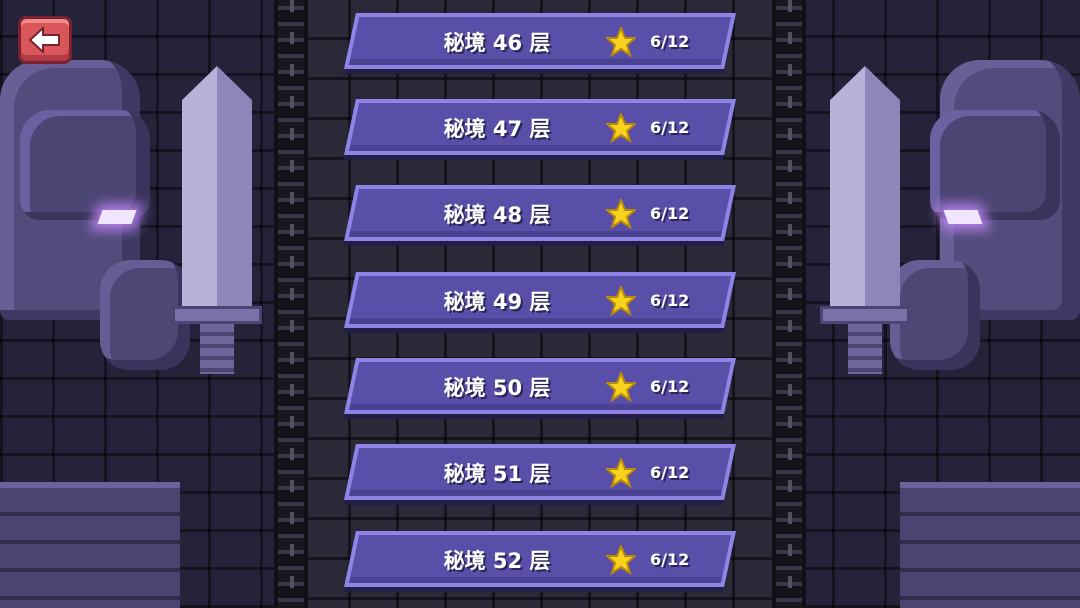 This screenshot has width=1080, height=608. What do you see at coordinates (217, 349) in the screenshot?
I see `left-sword-hilt` at bounding box center [217, 349].